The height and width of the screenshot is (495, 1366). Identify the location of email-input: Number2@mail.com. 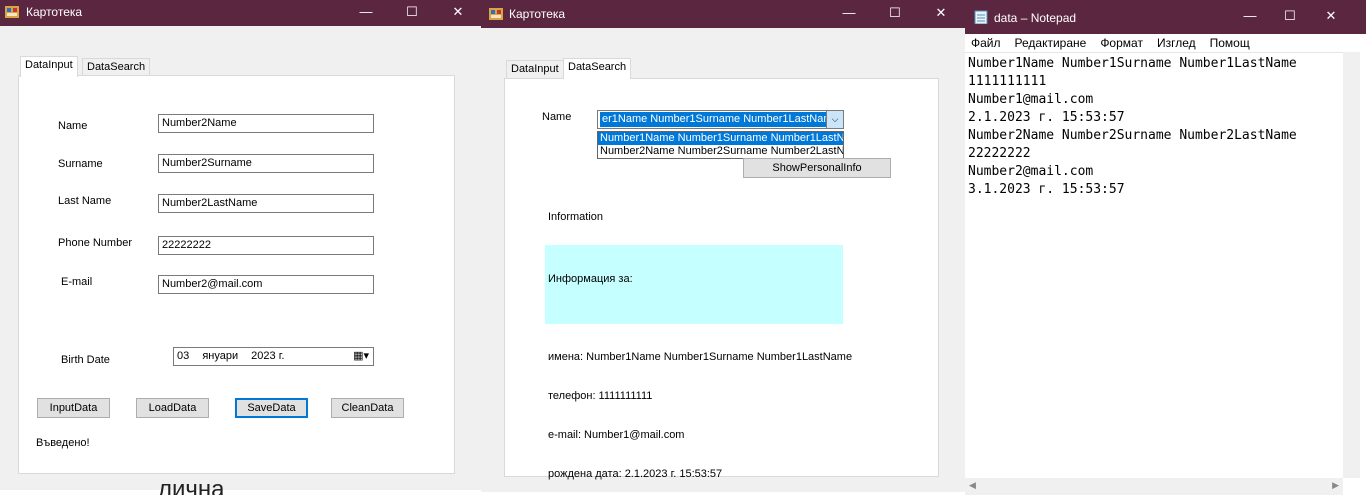
(266, 284).